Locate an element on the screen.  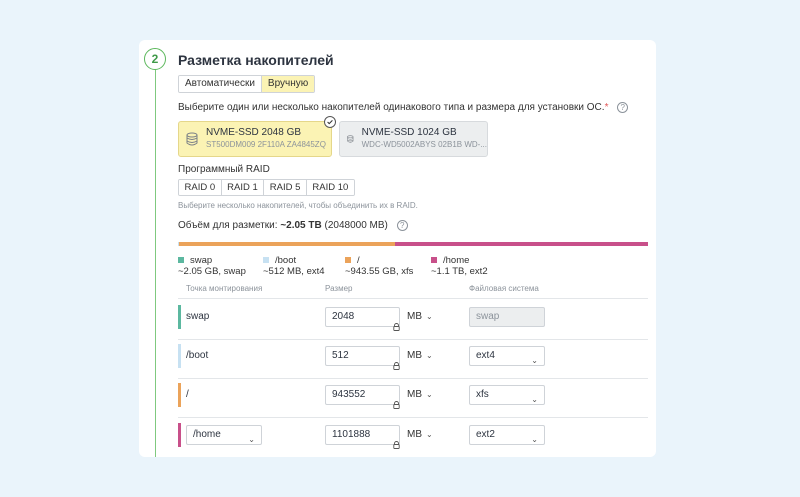
fs-value: xfs is located at coordinates (482, 394).